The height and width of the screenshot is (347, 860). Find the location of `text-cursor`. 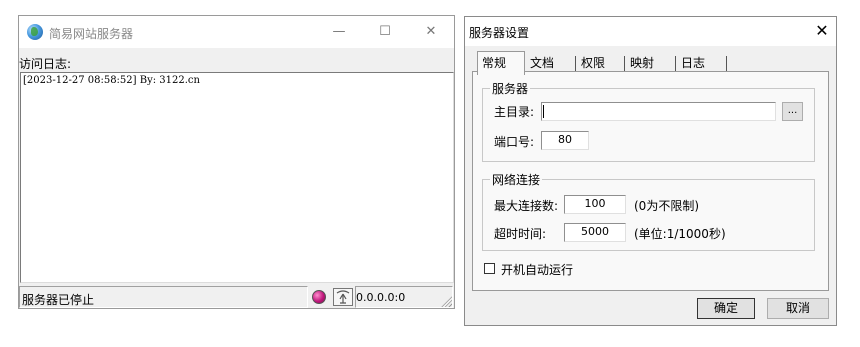

text-cursor is located at coordinates (543, 111).